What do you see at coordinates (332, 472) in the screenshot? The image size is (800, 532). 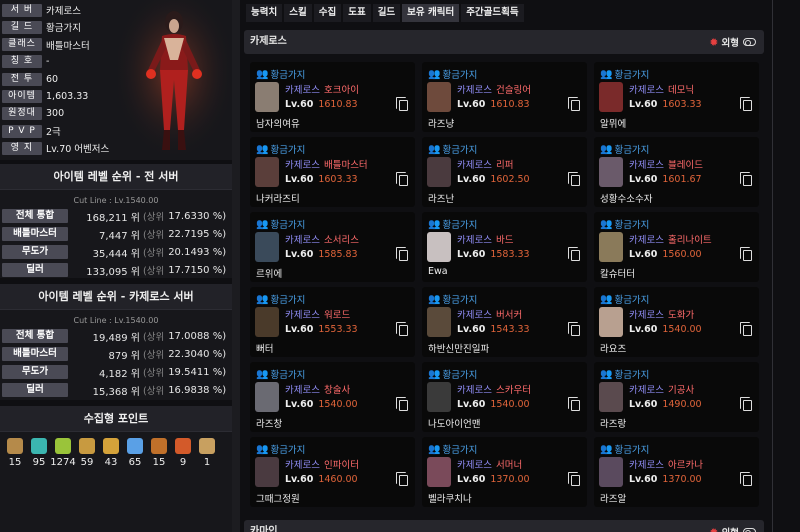 I see `character-card: 👥 황금가지 카제로스 인파이터 Lv.60 1460.00 그때그정원` at bounding box center [332, 472].